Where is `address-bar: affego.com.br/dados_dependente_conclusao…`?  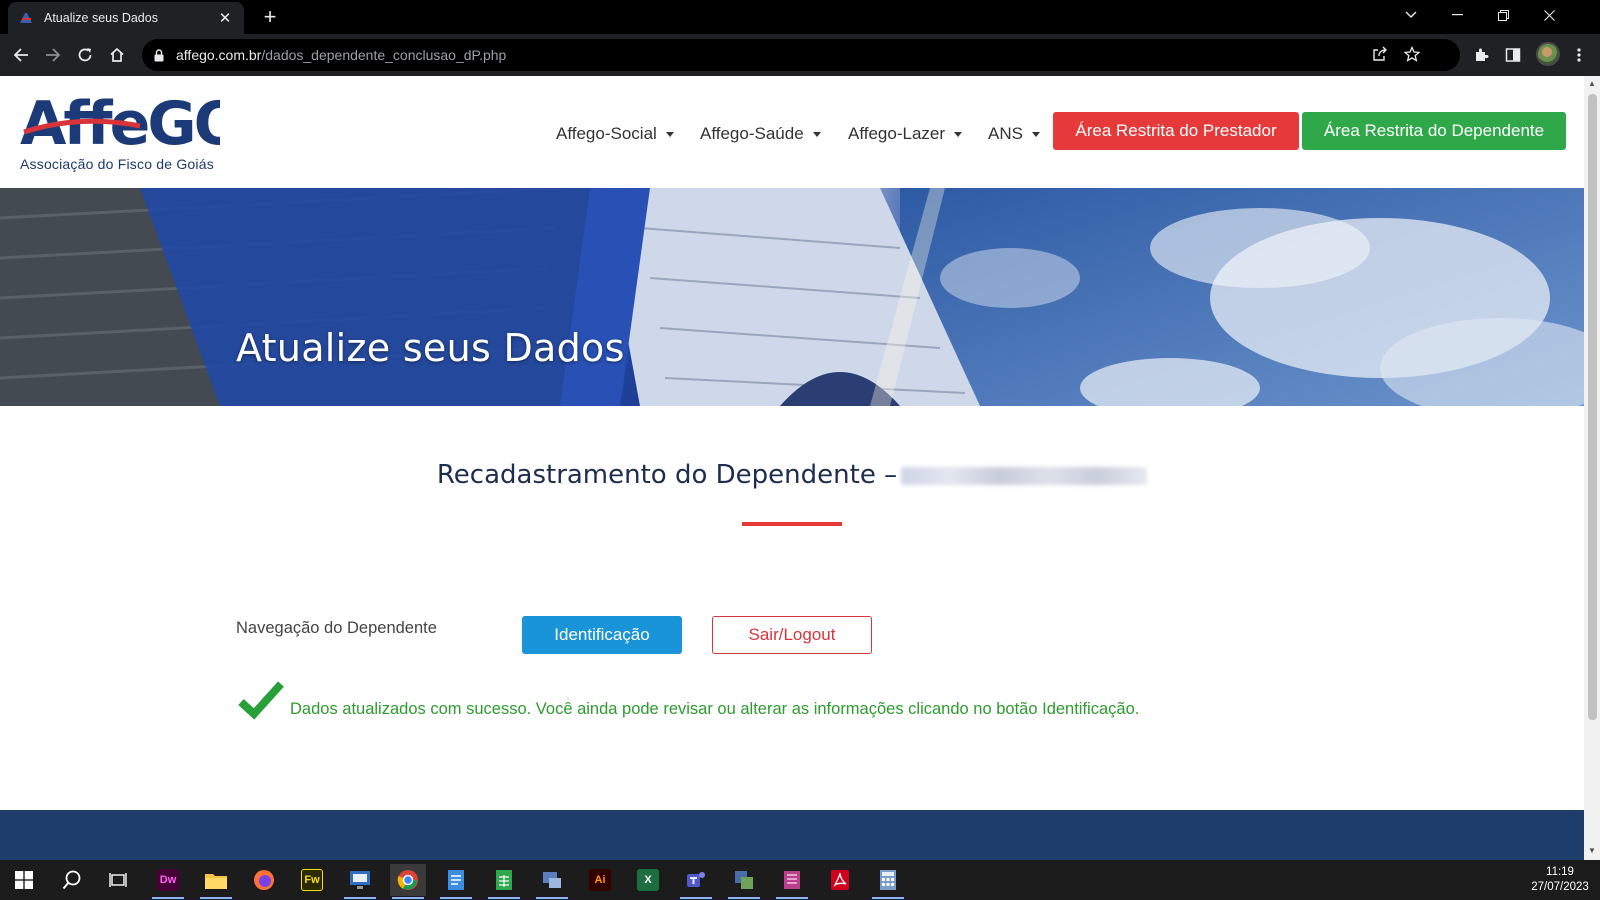 address-bar: affego.com.br/dados_dependente_conclusao… is located at coordinates (801, 55).